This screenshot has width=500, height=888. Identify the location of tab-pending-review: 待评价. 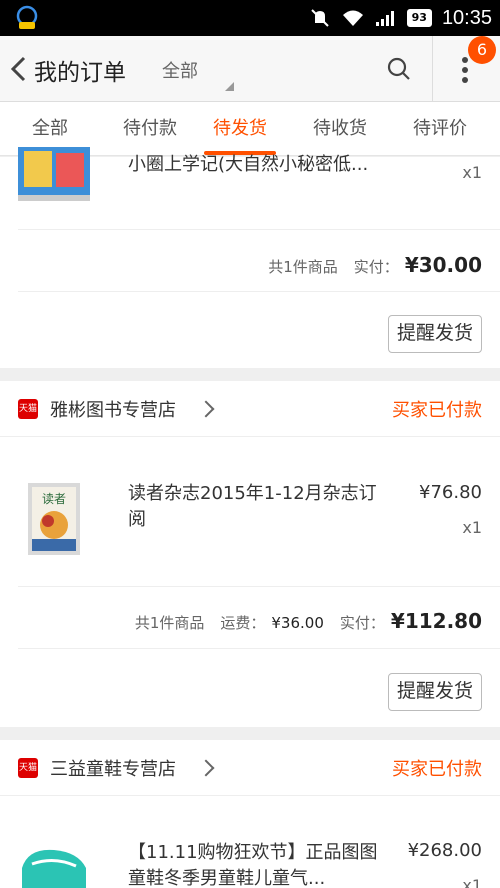
(440, 129).